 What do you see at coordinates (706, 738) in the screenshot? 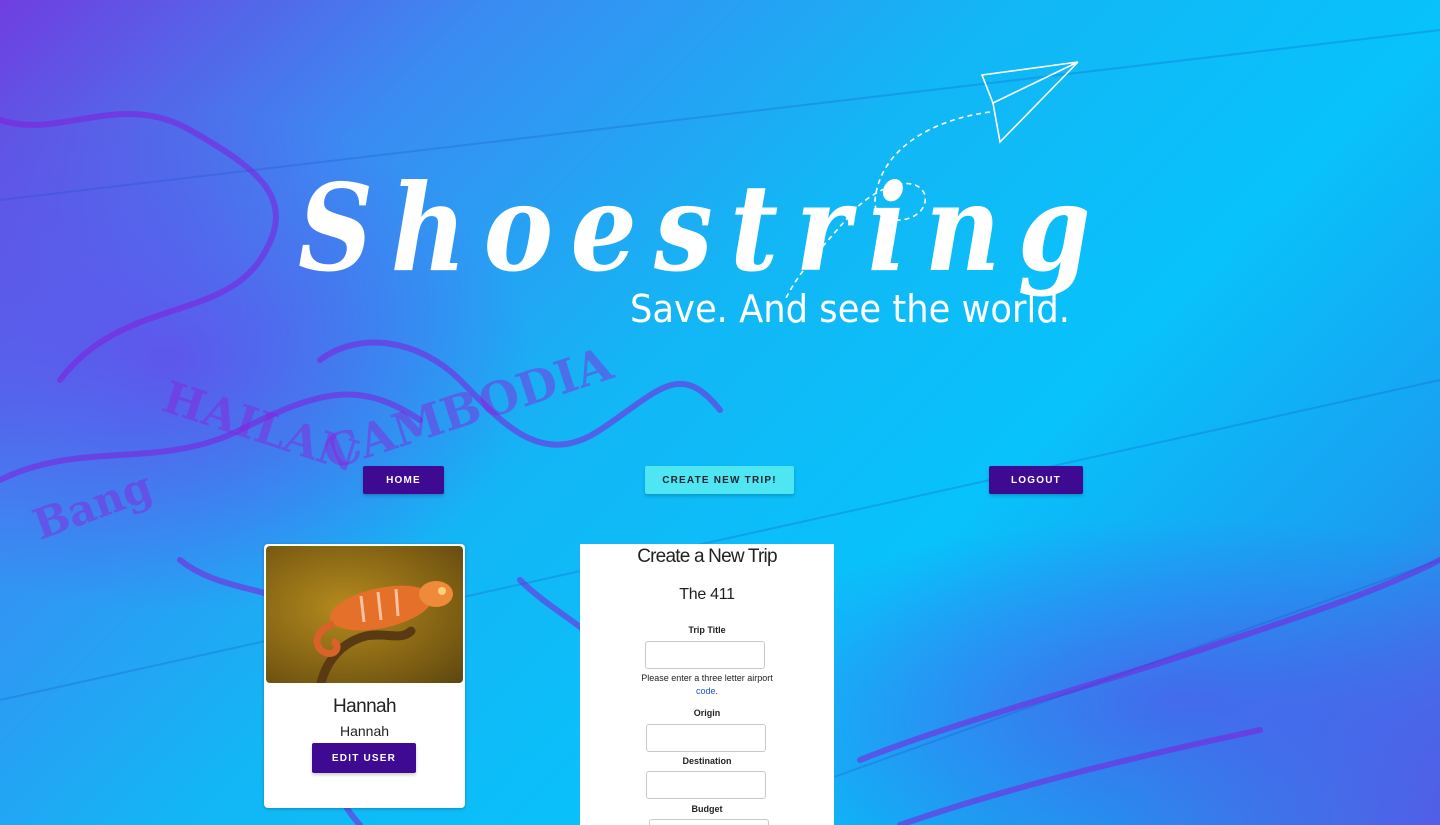
I see `origin-input` at bounding box center [706, 738].